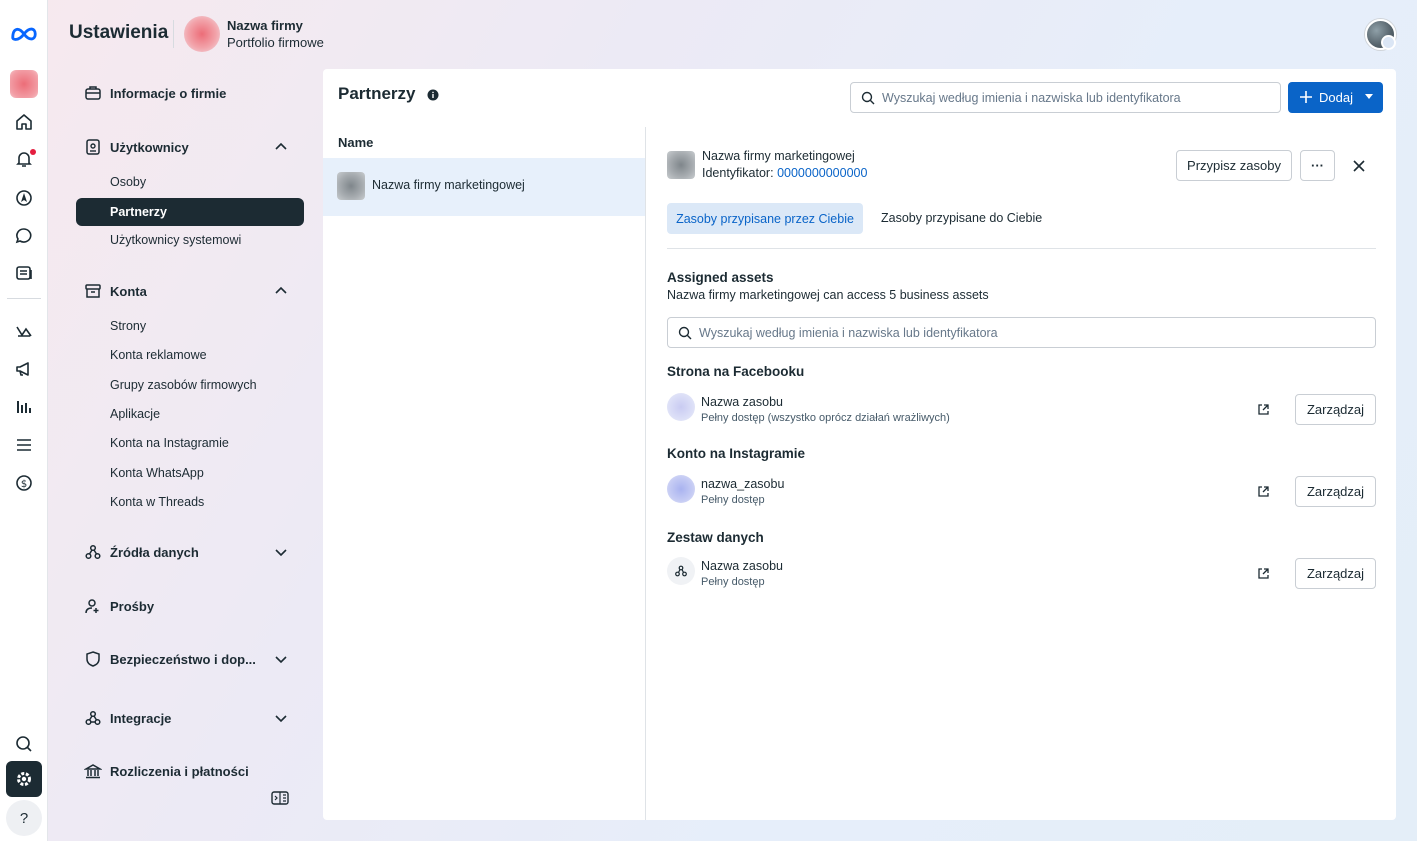 The width and height of the screenshot is (1417, 841). I want to click on sidebar-subitem-whatsapp-accounts: Konta WhatsApp, so click(190, 473).